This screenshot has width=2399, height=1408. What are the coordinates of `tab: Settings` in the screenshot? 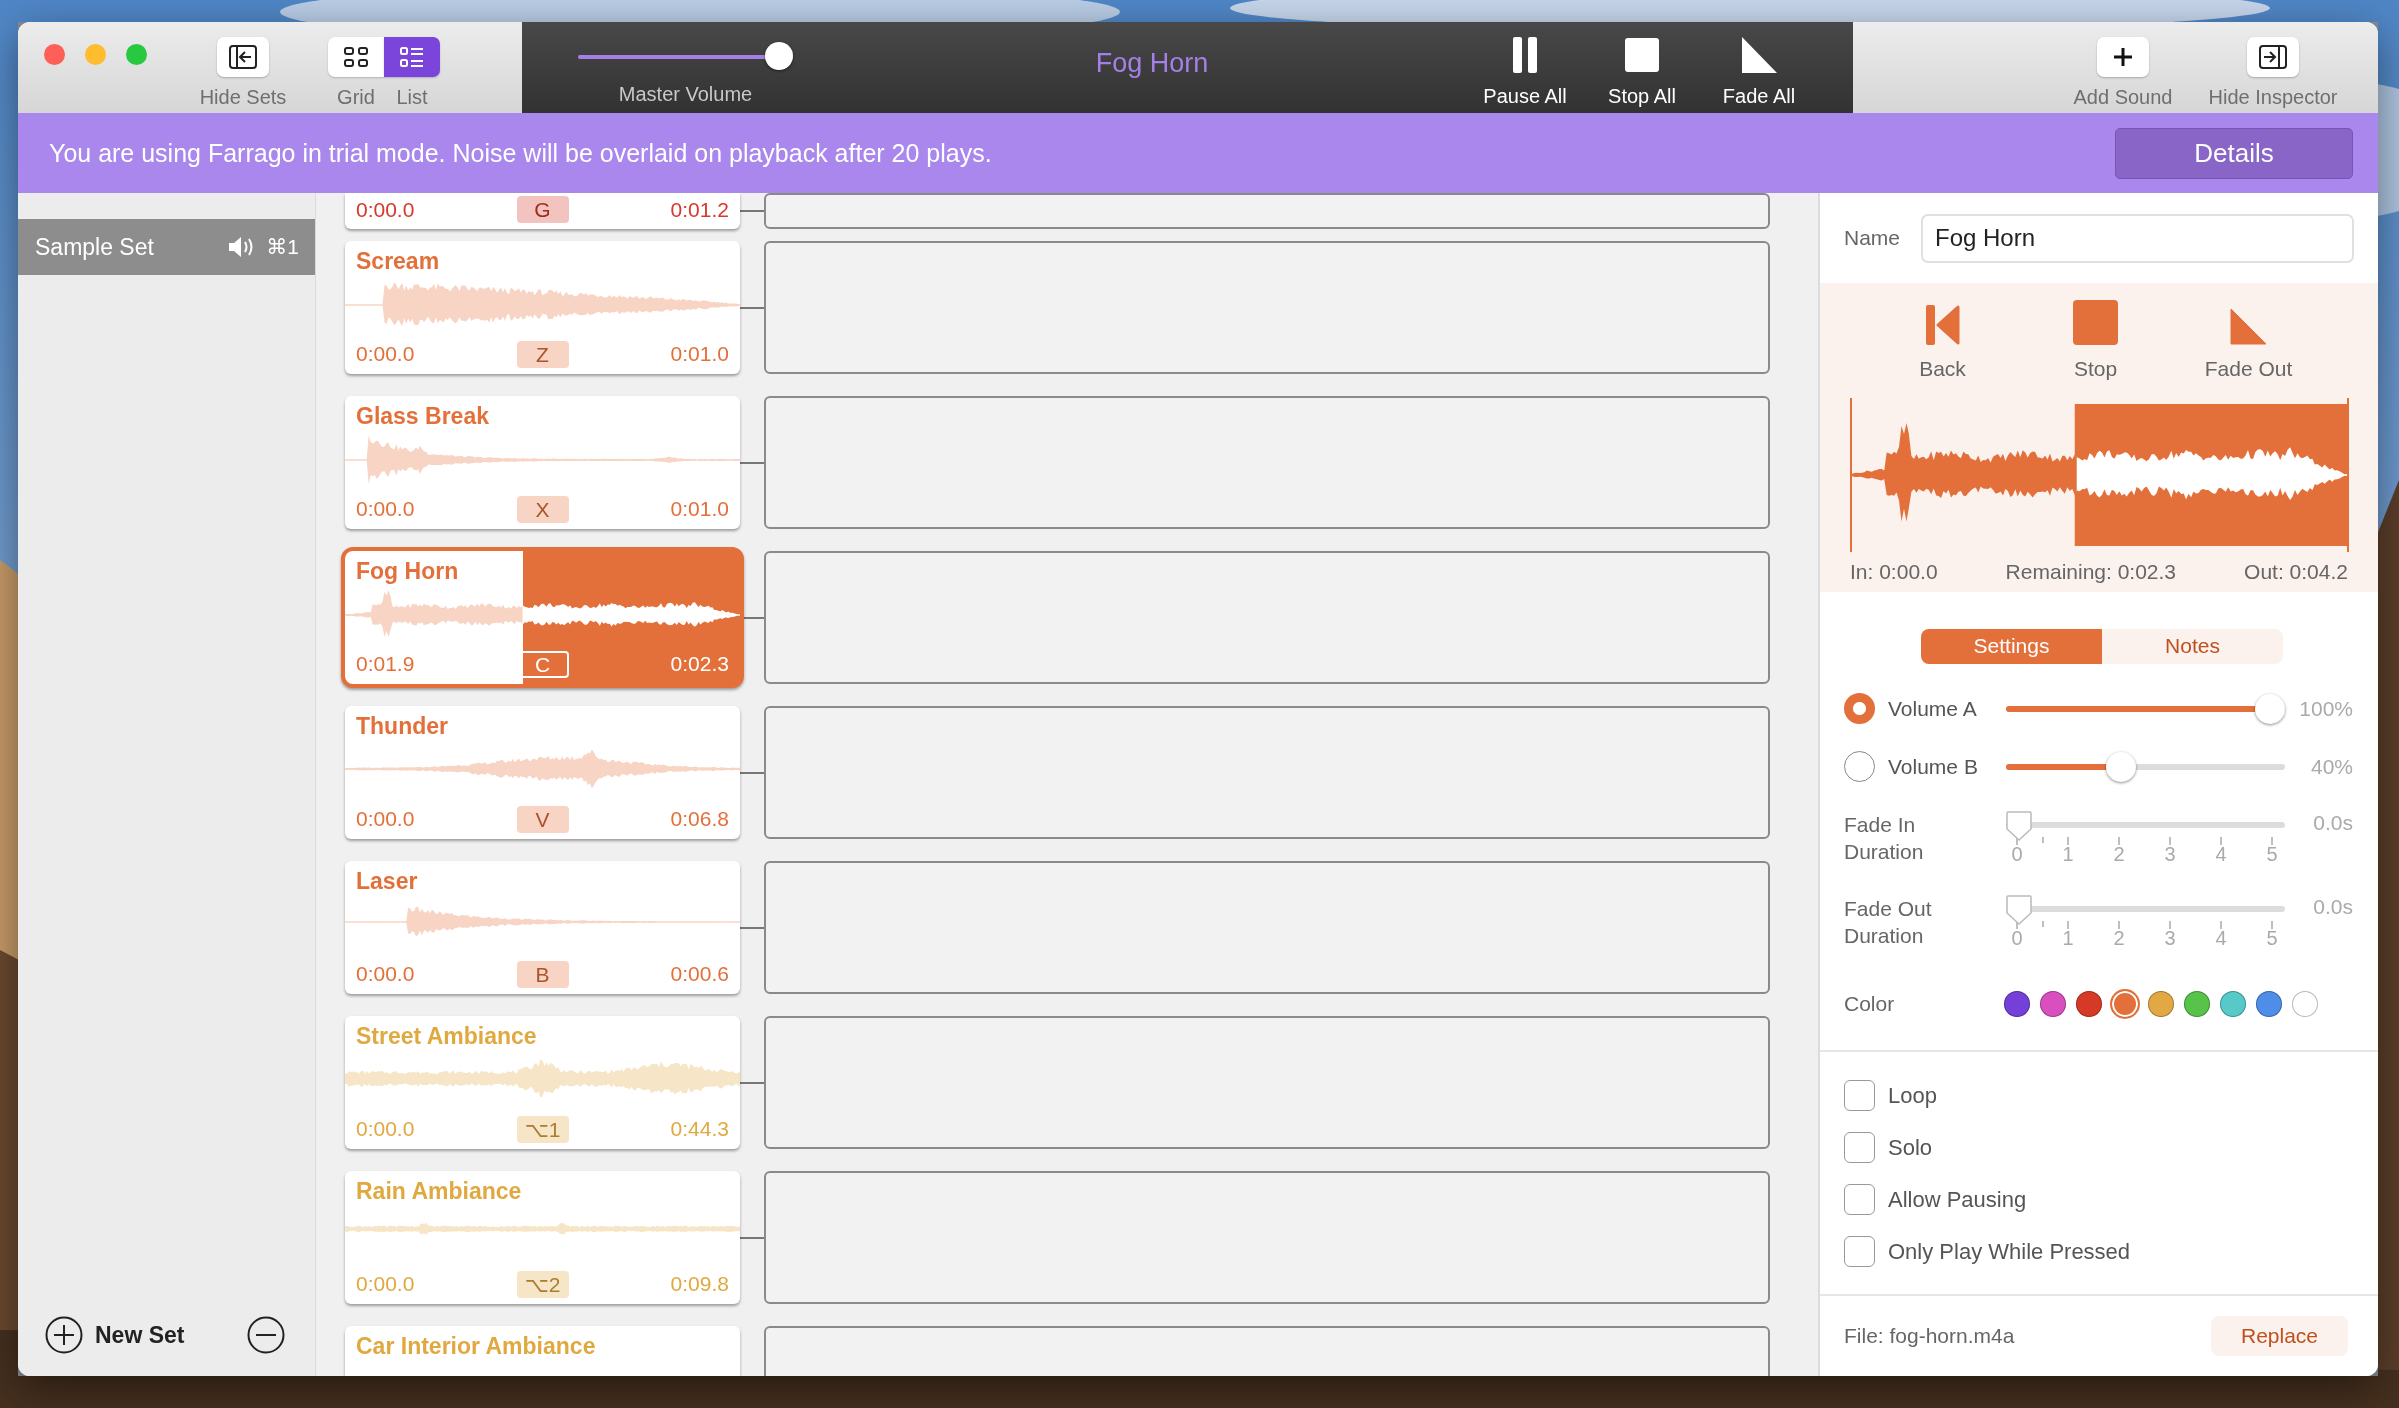 It's located at (2011, 646).